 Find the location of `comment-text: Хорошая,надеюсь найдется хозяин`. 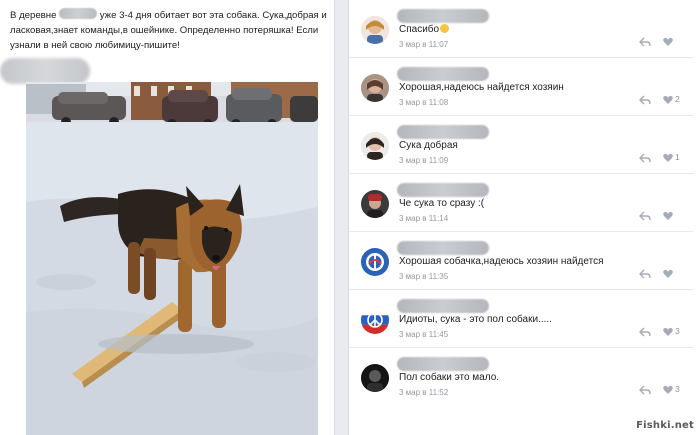

comment-text: Хорошая,надеюсь найдется хозяин is located at coordinates (481, 87).